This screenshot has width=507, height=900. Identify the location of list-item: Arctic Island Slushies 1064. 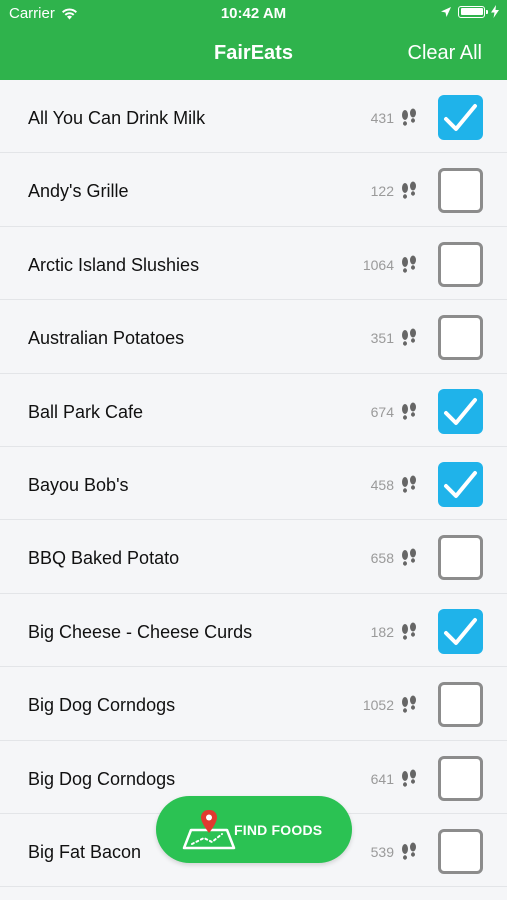
(253, 263).